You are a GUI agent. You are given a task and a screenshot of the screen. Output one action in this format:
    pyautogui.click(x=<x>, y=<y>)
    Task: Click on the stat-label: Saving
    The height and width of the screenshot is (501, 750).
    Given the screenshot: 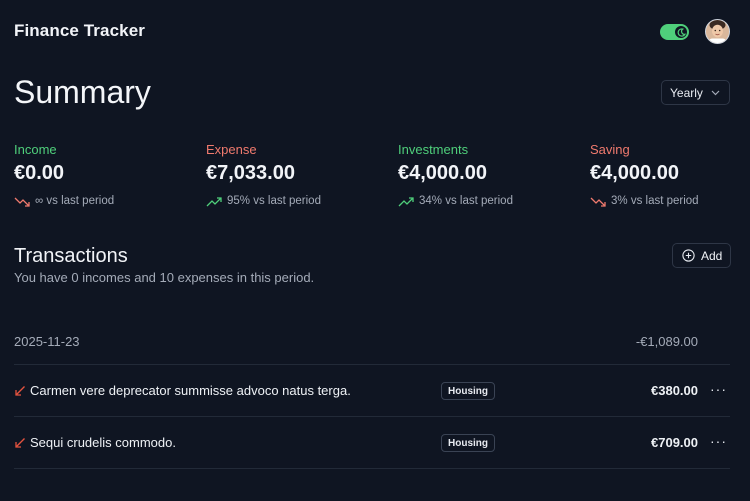 What is the action you would take?
    pyautogui.click(x=610, y=149)
    